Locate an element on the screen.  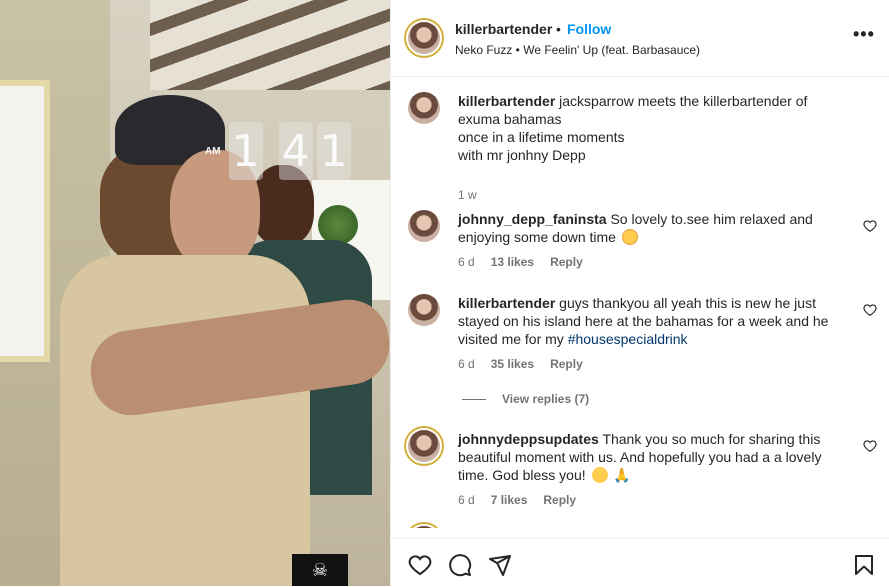
heart-eyes-emoji-icon is located at coordinates (629, 237).